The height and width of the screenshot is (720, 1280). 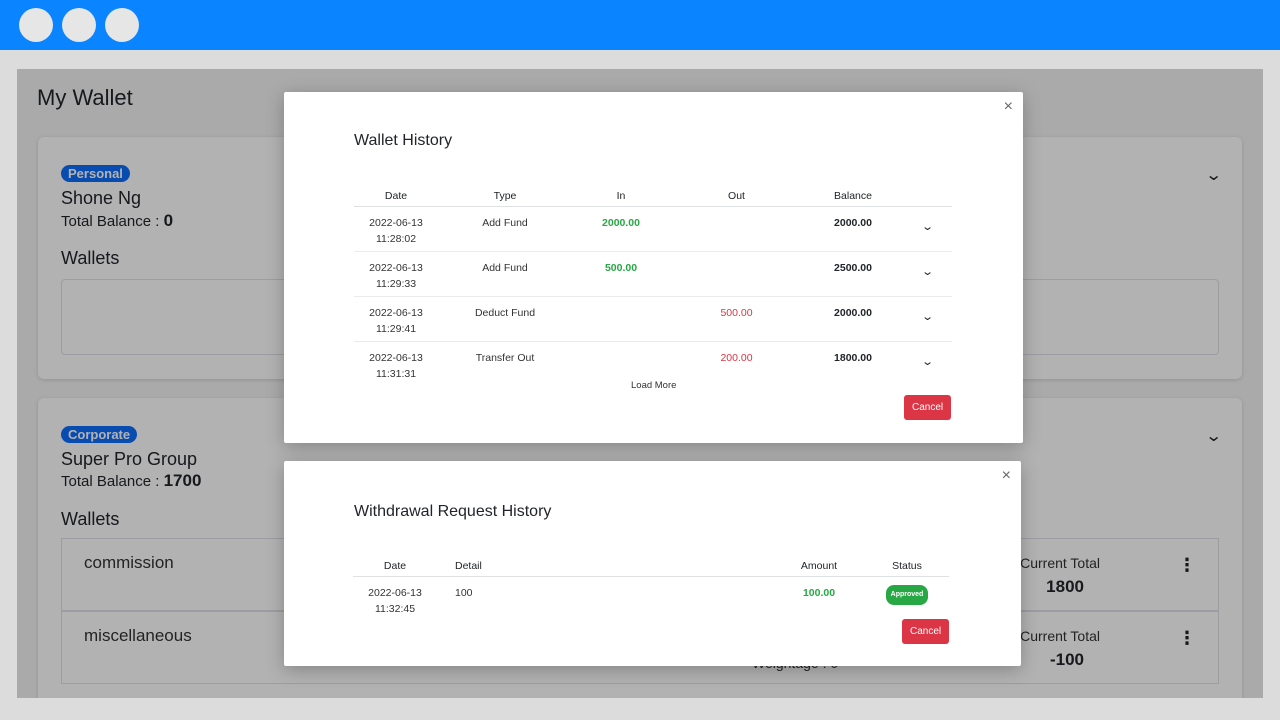 I want to click on column-header-detail: Detail, so click(x=605, y=565).